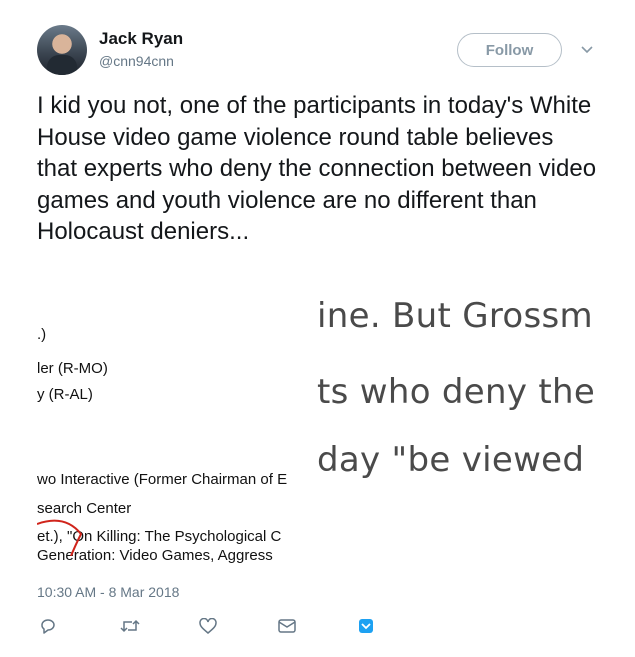 The width and height of the screenshot is (635, 657). Describe the element at coordinates (237, 627) in the screenshot. I see `action-bar` at that location.